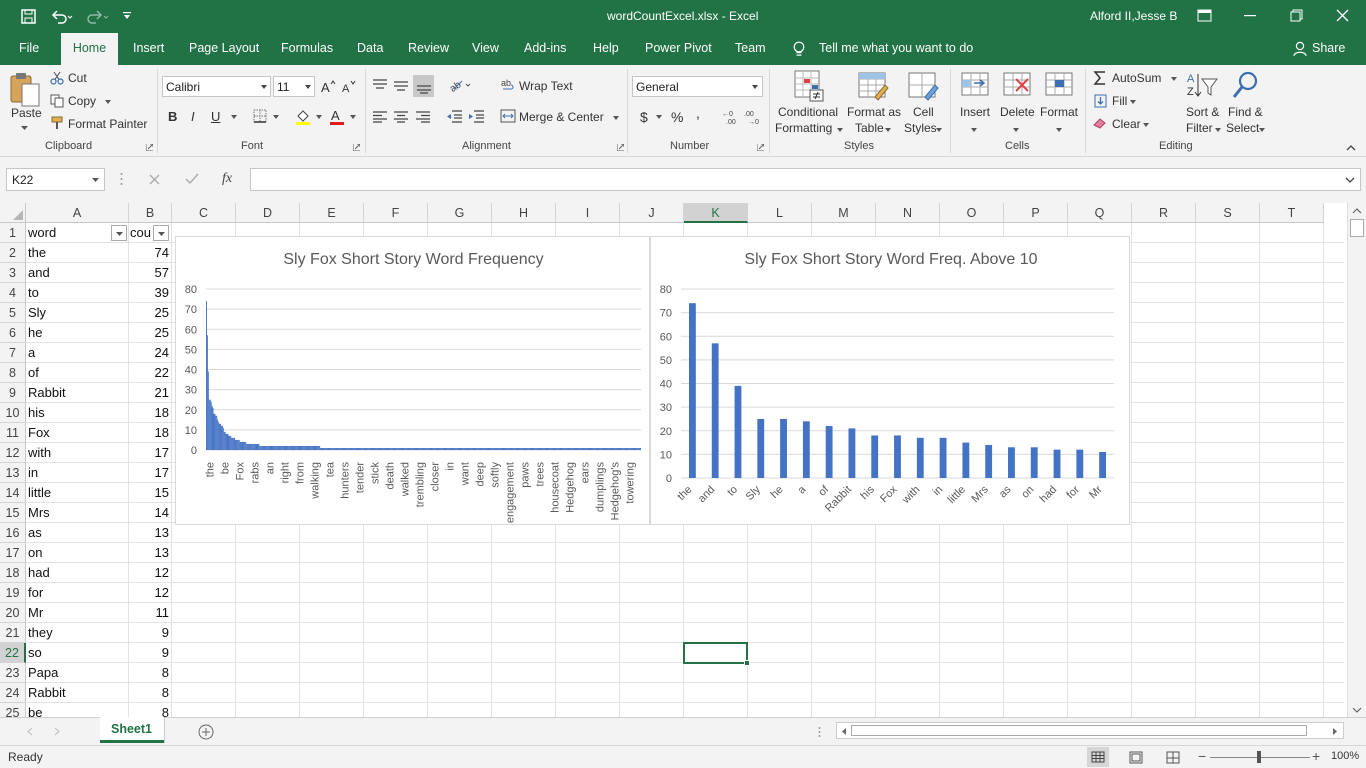 The height and width of the screenshot is (768, 1366). I want to click on autosum-dropdown-icon, so click(1174, 79).